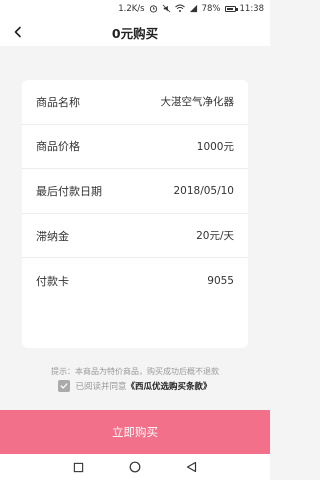 Image resolution: width=320 pixels, height=480 pixels. Describe the element at coordinates (135, 371) in the screenshot. I see `refund-hint: 提示：本商品为特价商品，购买成功后概不退款` at that location.